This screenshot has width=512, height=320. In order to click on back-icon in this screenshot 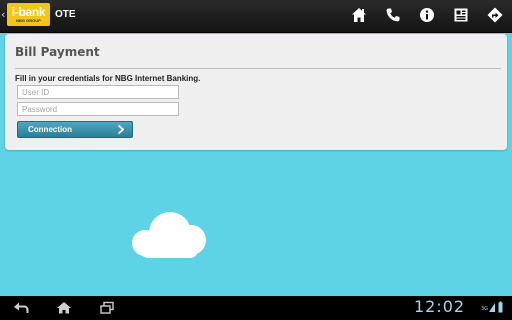, I will do `click(21, 308)`.